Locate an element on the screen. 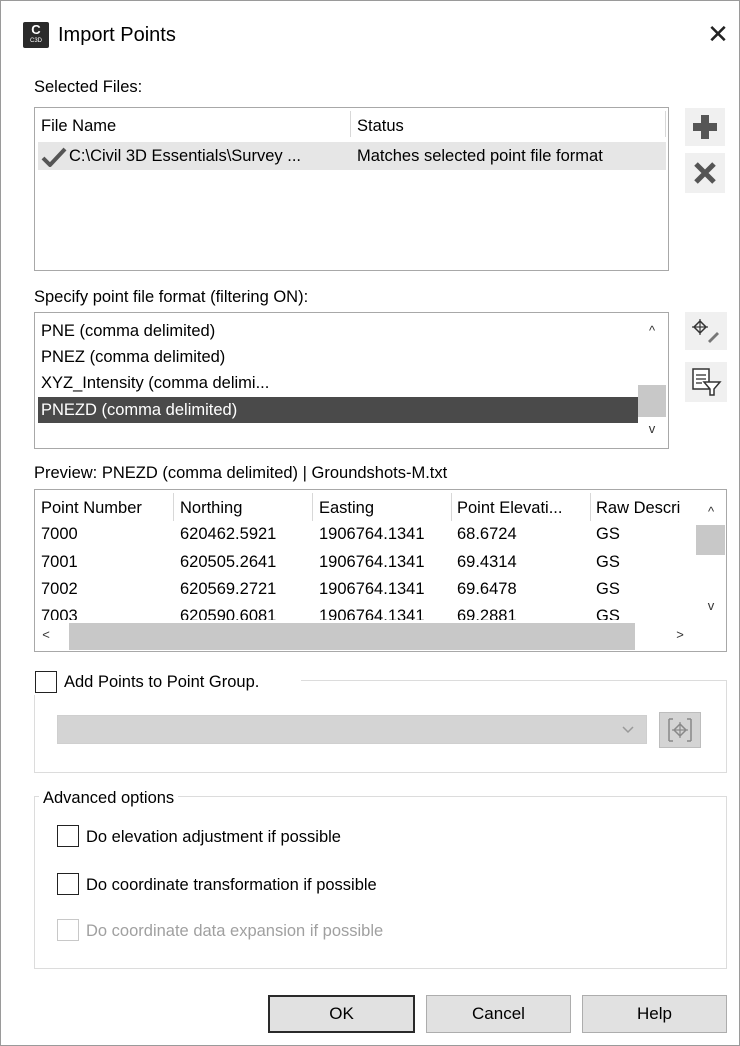 This screenshot has width=740, height=1046. dialog-title: Import Points is located at coordinates (117, 35).